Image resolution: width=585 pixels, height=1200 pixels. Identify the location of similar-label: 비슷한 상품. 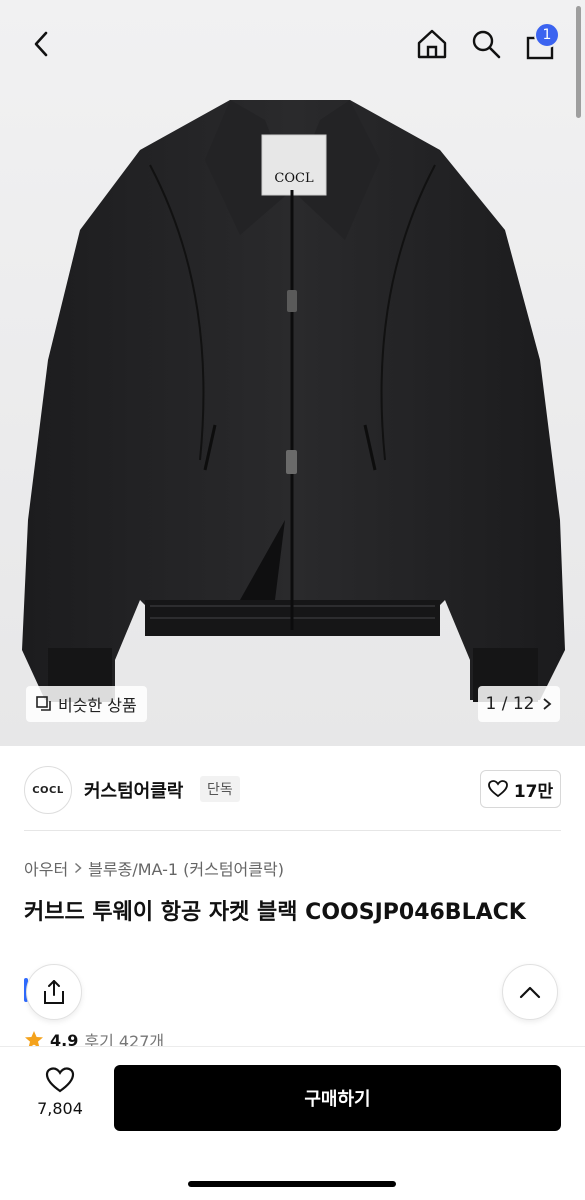
(97, 705).